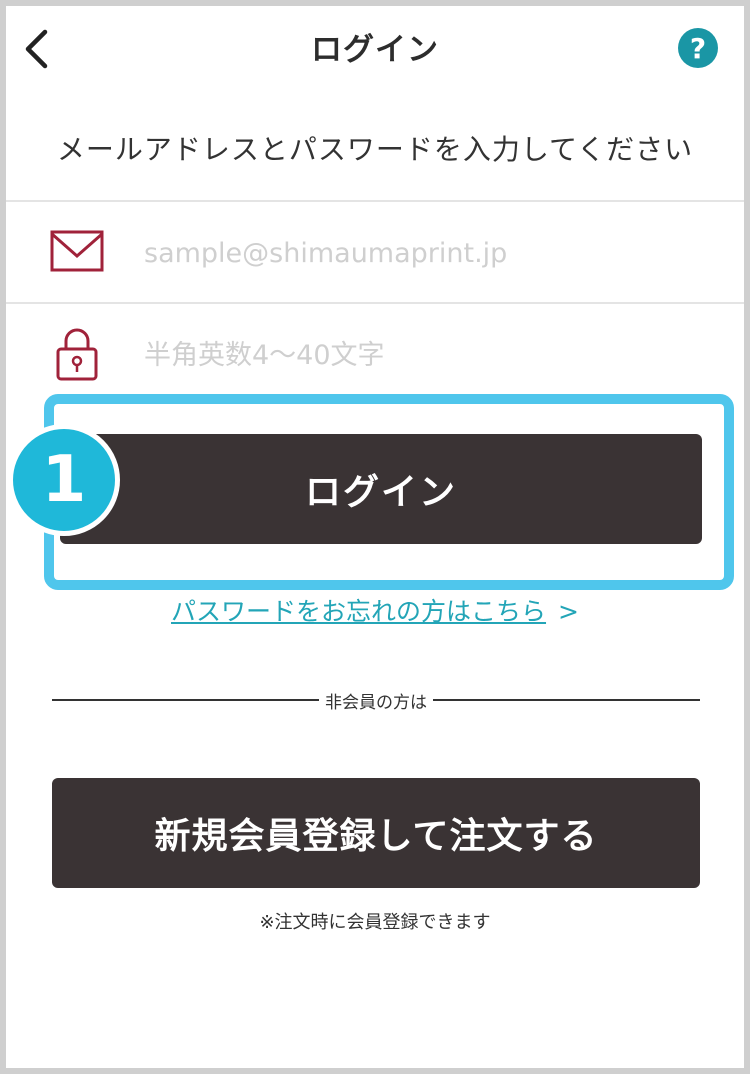  Describe the element at coordinates (375, 149) in the screenshot. I see `instruction-text: メールアドレスとパスワードを入力してください` at that location.